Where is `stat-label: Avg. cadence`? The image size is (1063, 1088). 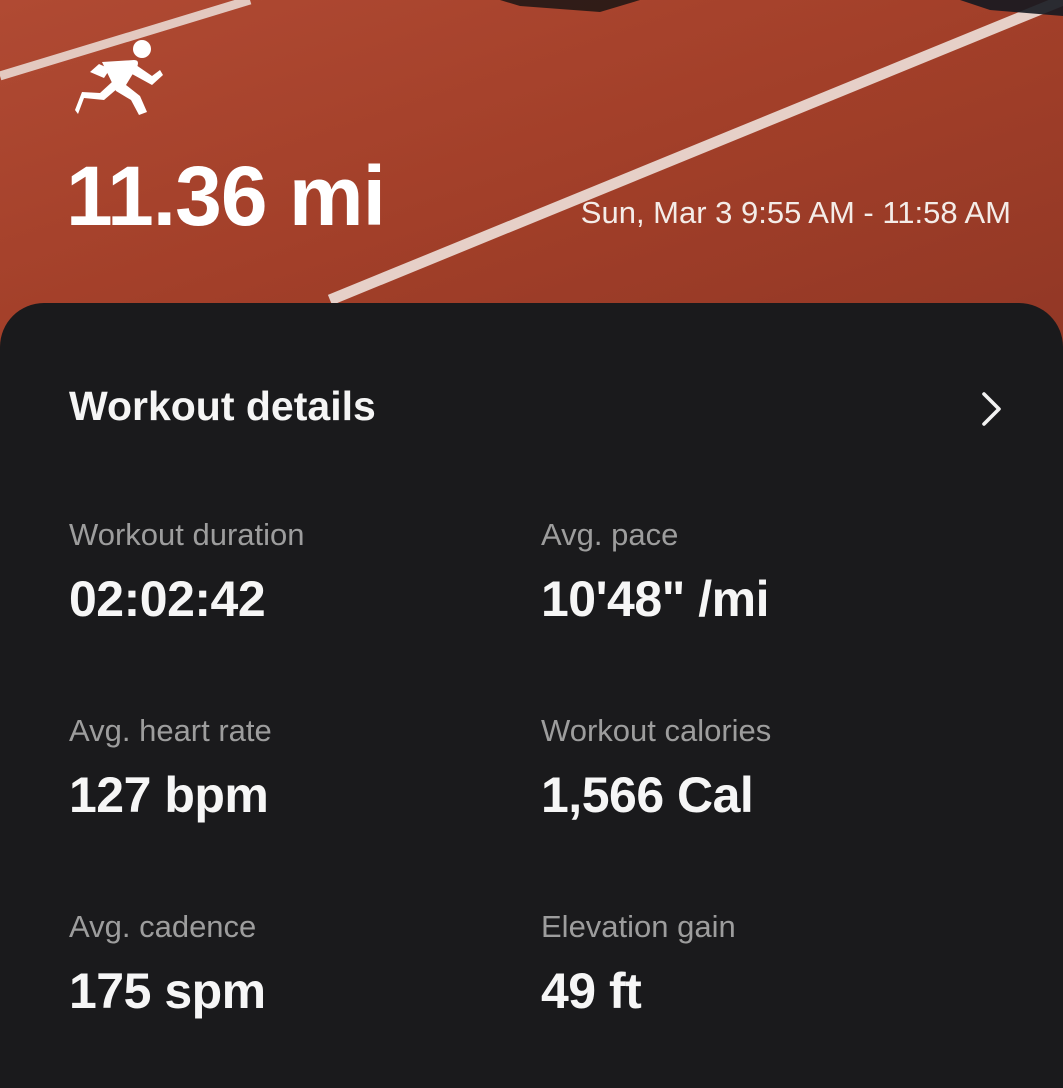
stat-label: Avg. cadence is located at coordinates (163, 926).